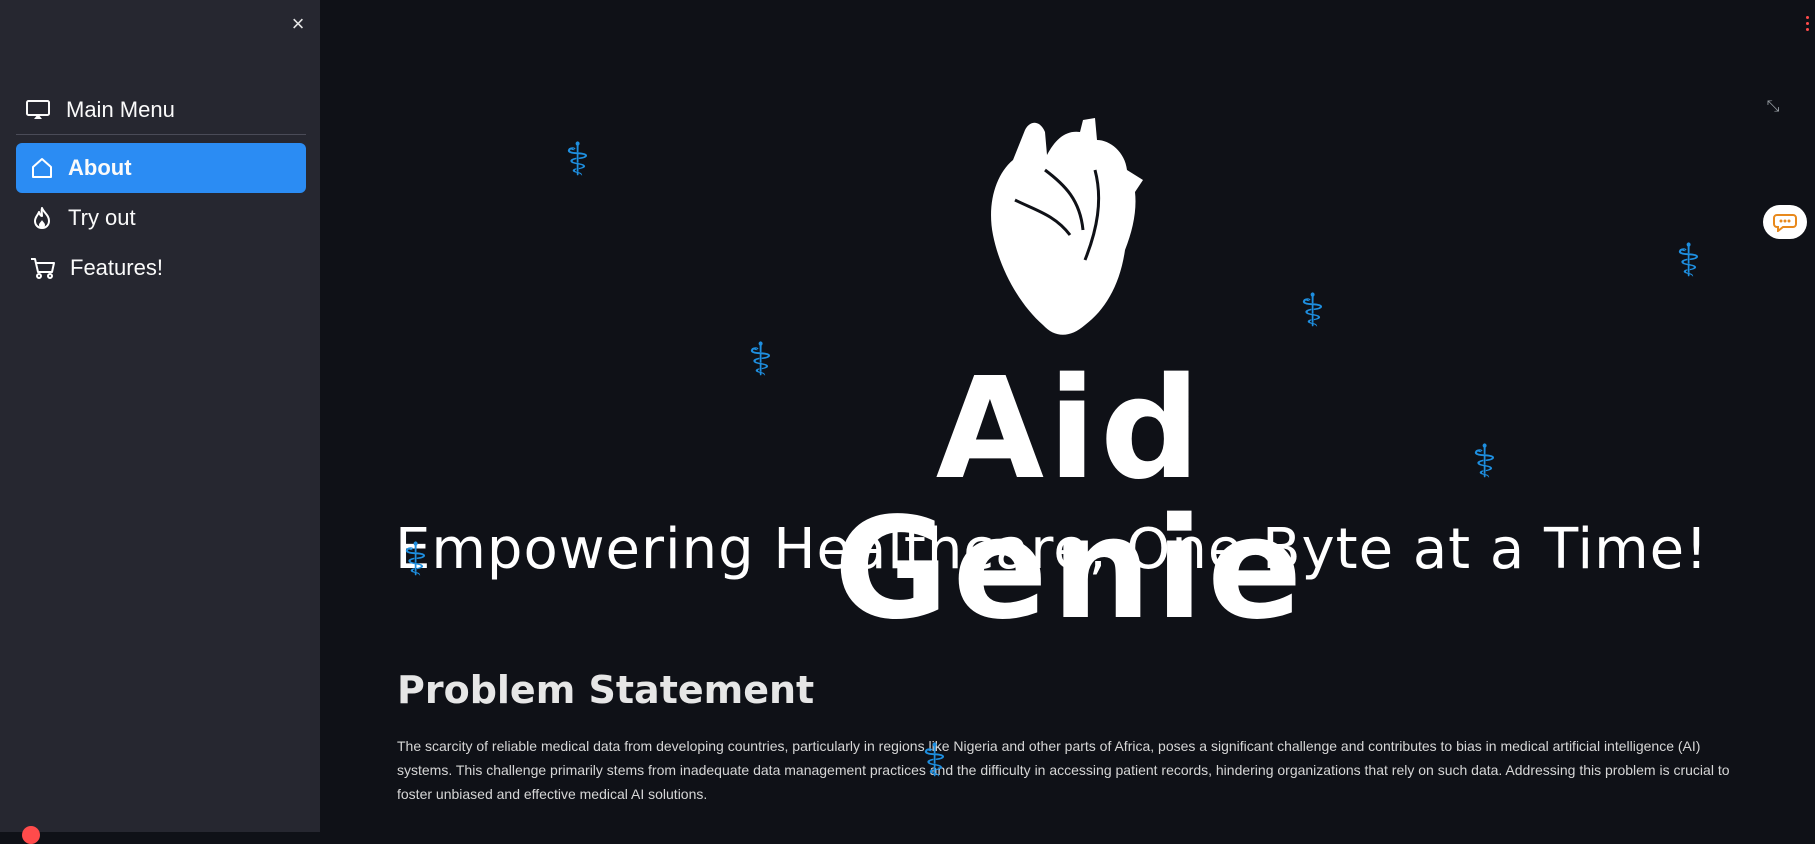 This screenshot has width=1815, height=844. I want to click on menu-item-about: About, so click(161, 168).